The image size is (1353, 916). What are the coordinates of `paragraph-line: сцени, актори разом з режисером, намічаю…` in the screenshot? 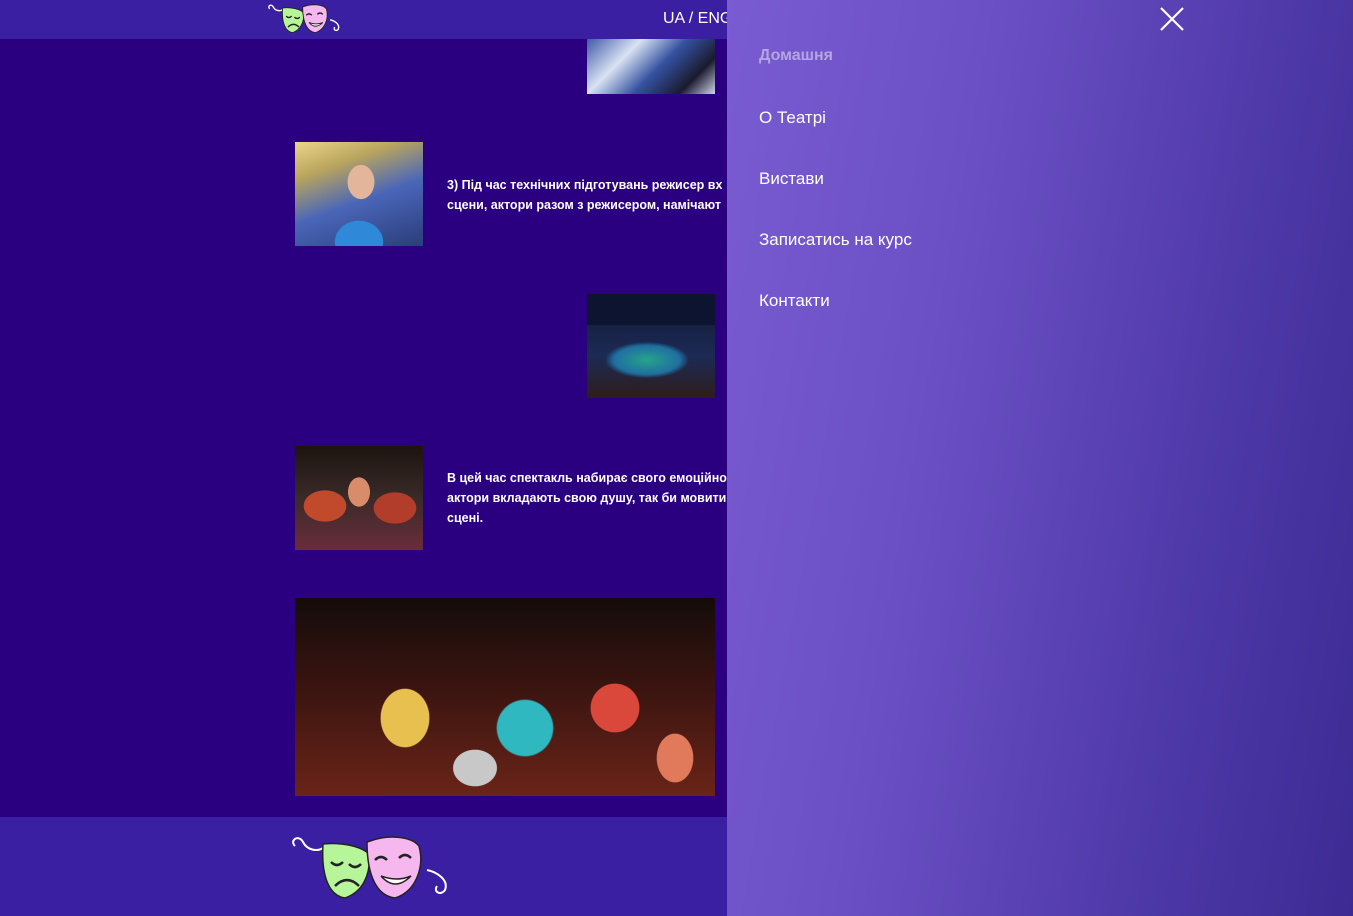 It's located at (584, 205).